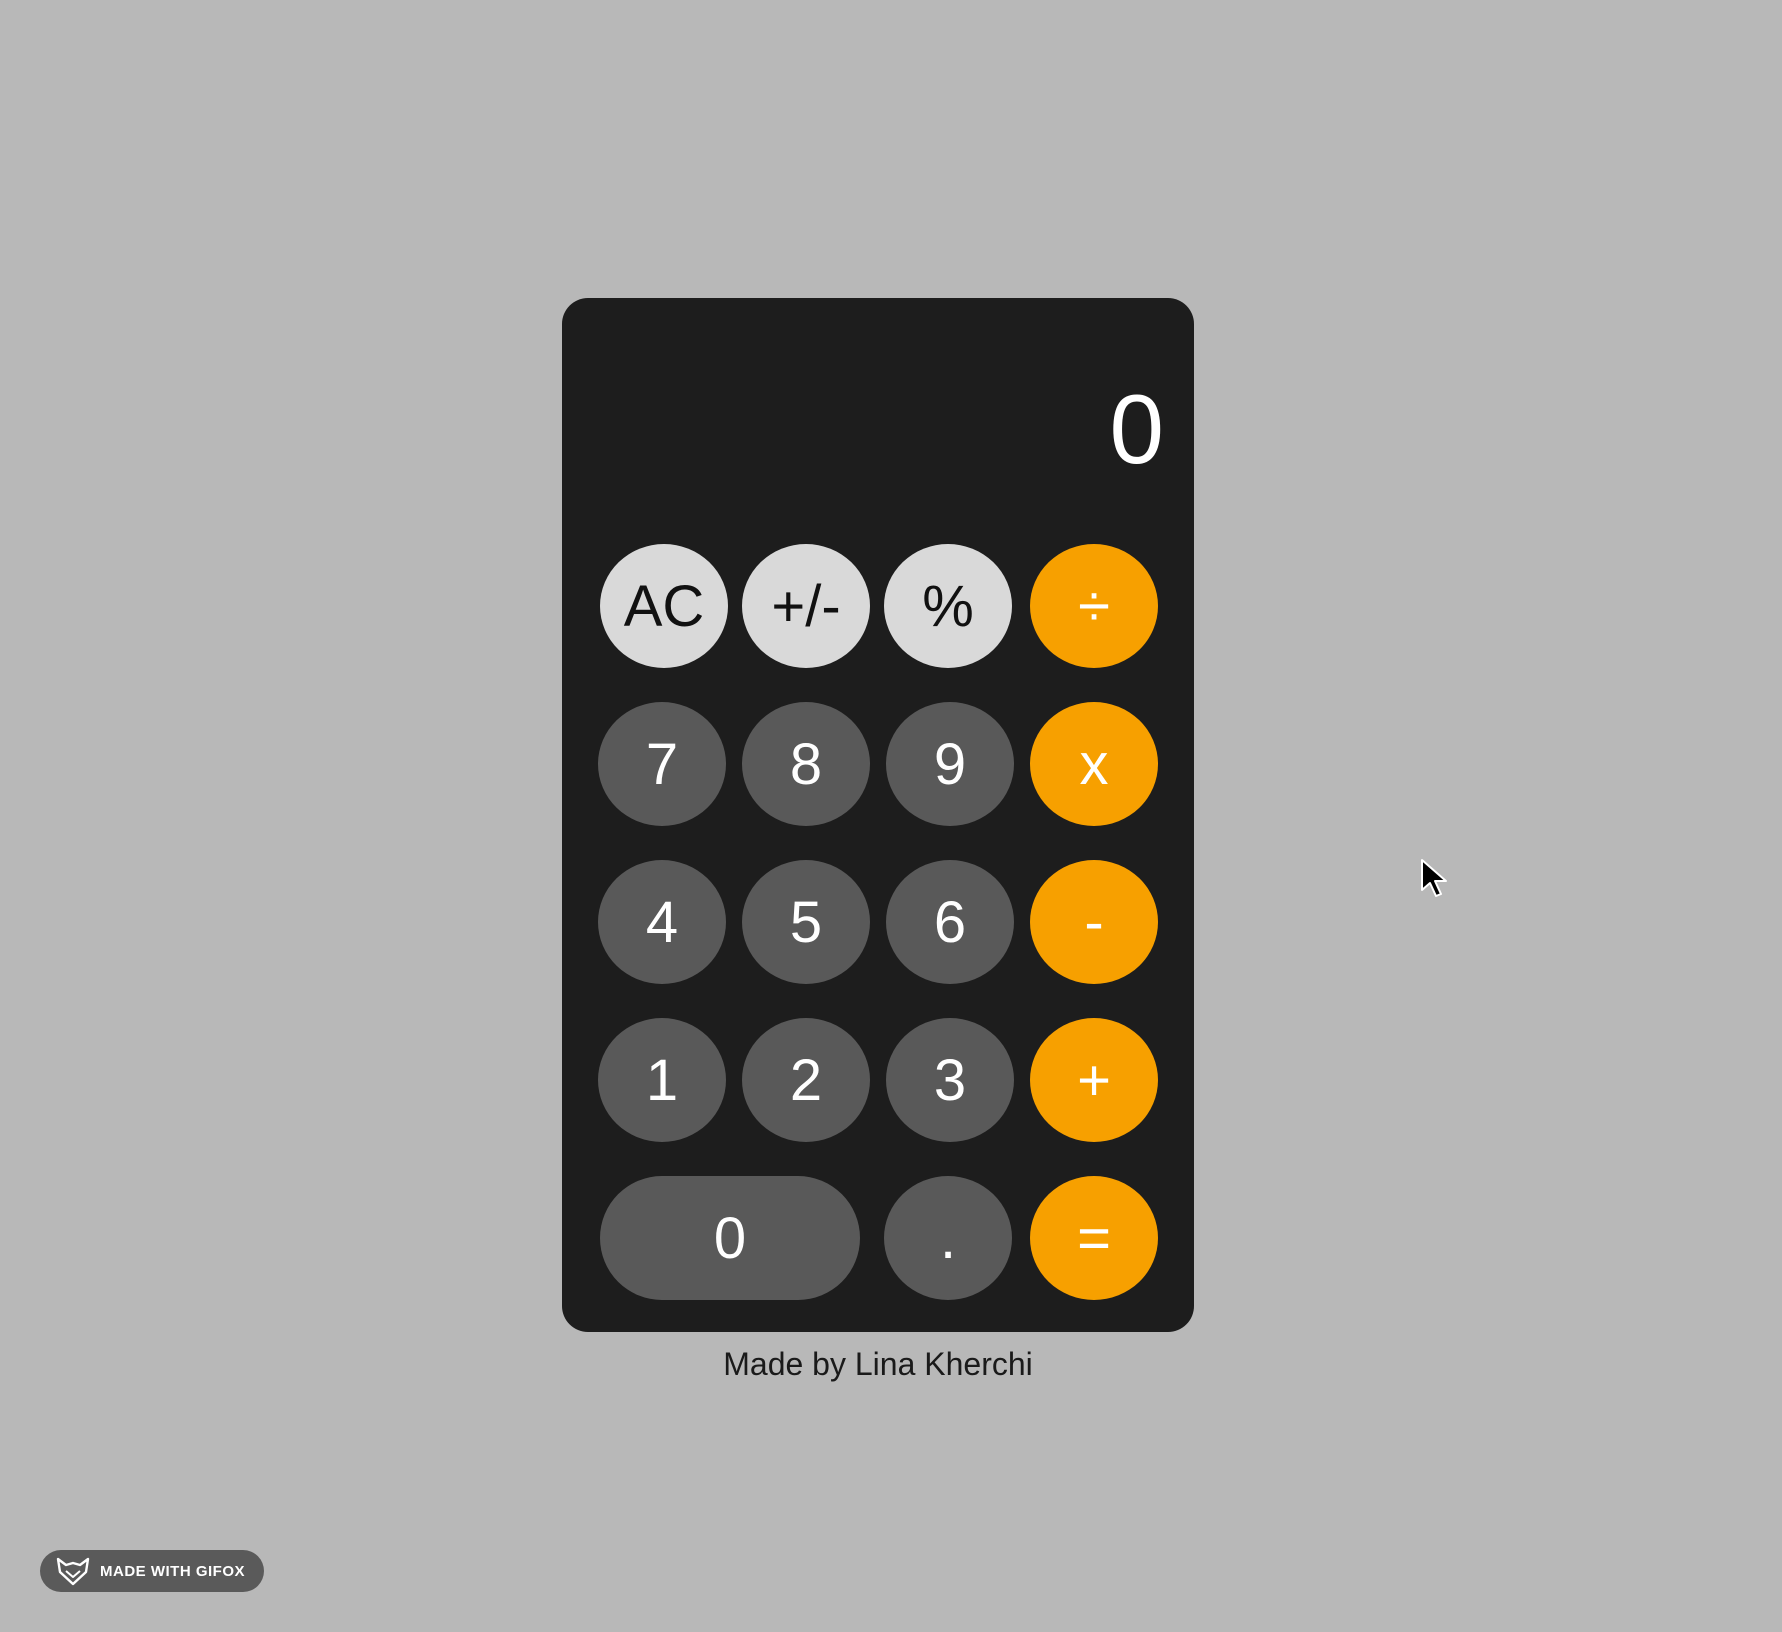 This screenshot has width=1782, height=1632. Describe the element at coordinates (948, 606) in the screenshot. I see `percent-button: %` at that location.